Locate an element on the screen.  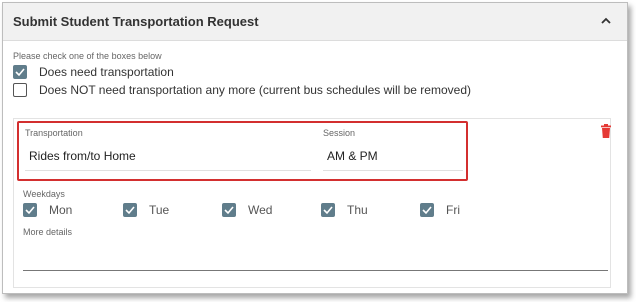
more-details-input is located at coordinates (315, 254).